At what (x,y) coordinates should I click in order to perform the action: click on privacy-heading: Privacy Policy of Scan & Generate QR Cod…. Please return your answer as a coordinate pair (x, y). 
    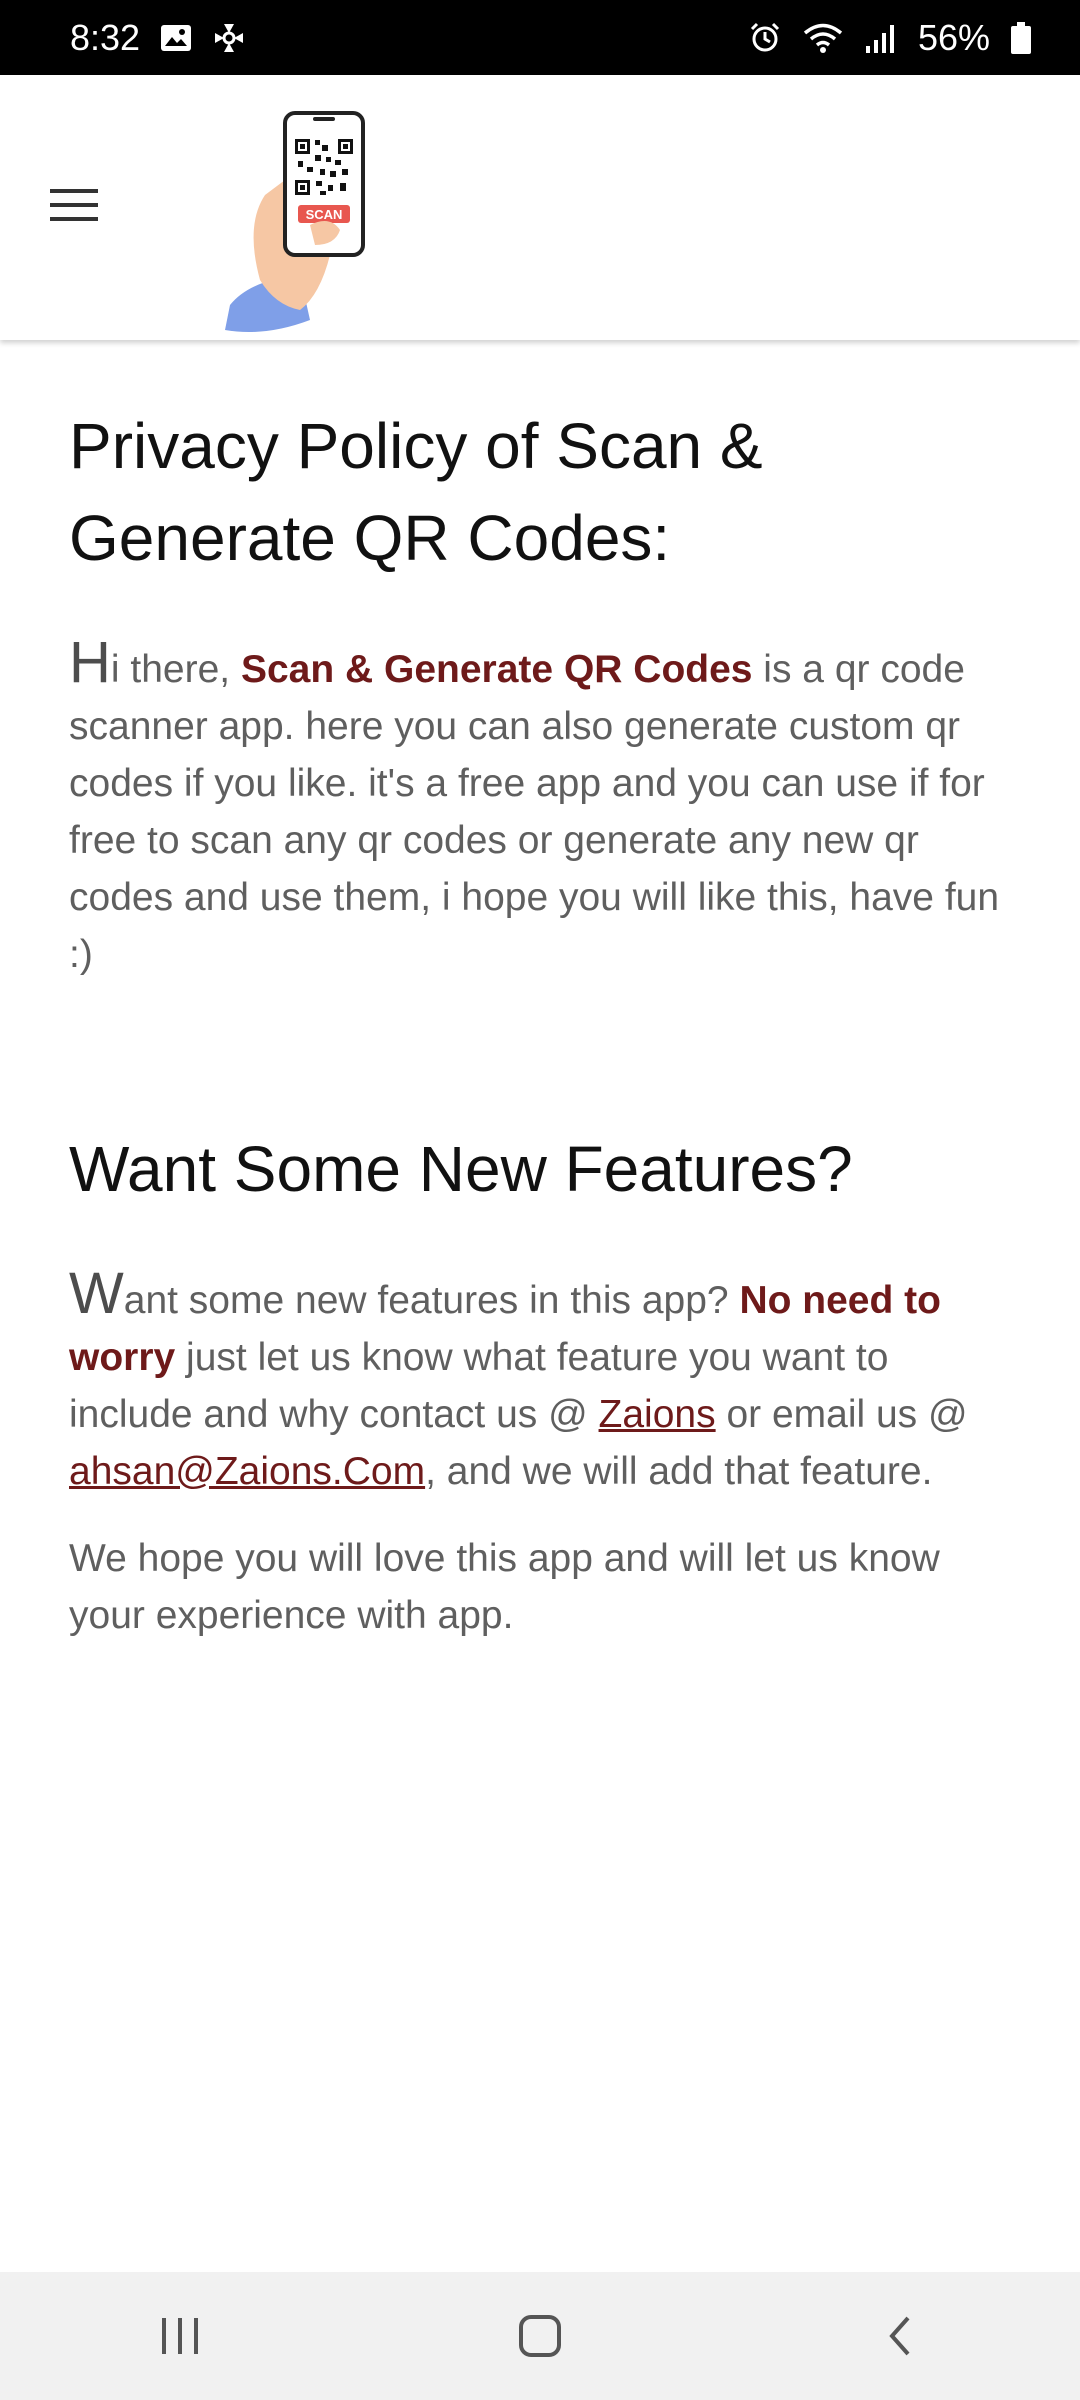
    Looking at the image, I should click on (416, 492).